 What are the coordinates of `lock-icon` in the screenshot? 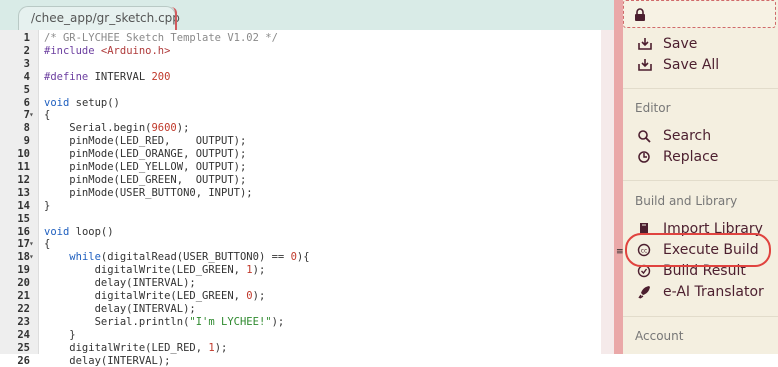 It's located at (640, 15).